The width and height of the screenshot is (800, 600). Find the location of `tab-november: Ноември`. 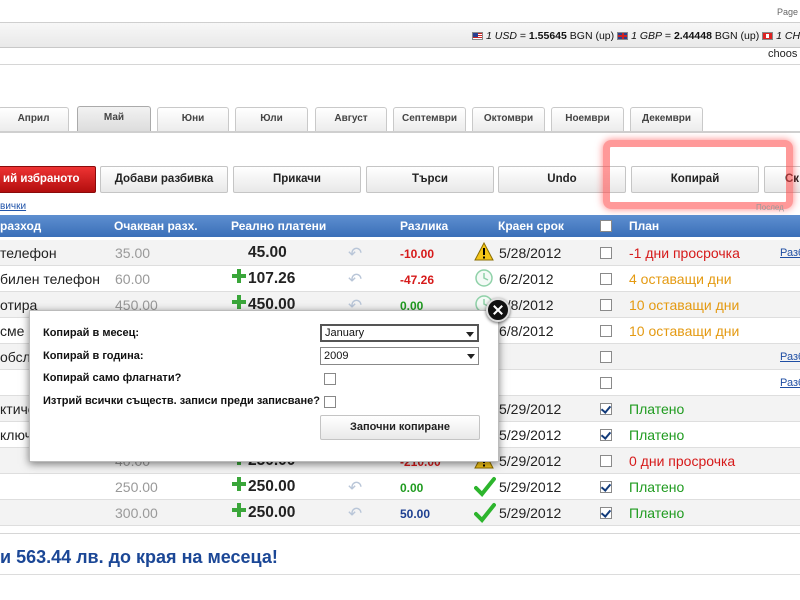

tab-november: Ноември is located at coordinates (587, 119).